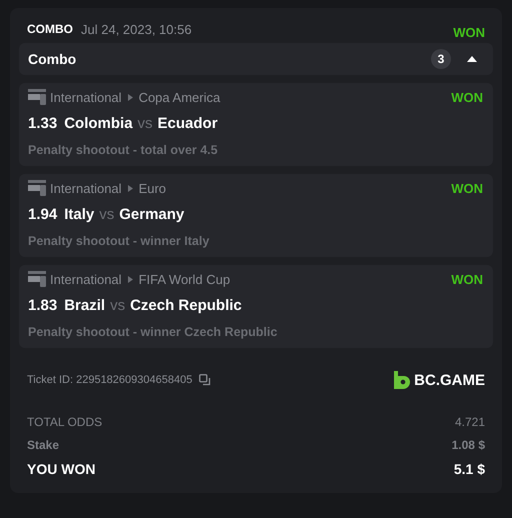 Image resolution: width=512 pixels, height=518 pixels. I want to click on market-label: Penalty shootout - total over 4.5, so click(123, 150).